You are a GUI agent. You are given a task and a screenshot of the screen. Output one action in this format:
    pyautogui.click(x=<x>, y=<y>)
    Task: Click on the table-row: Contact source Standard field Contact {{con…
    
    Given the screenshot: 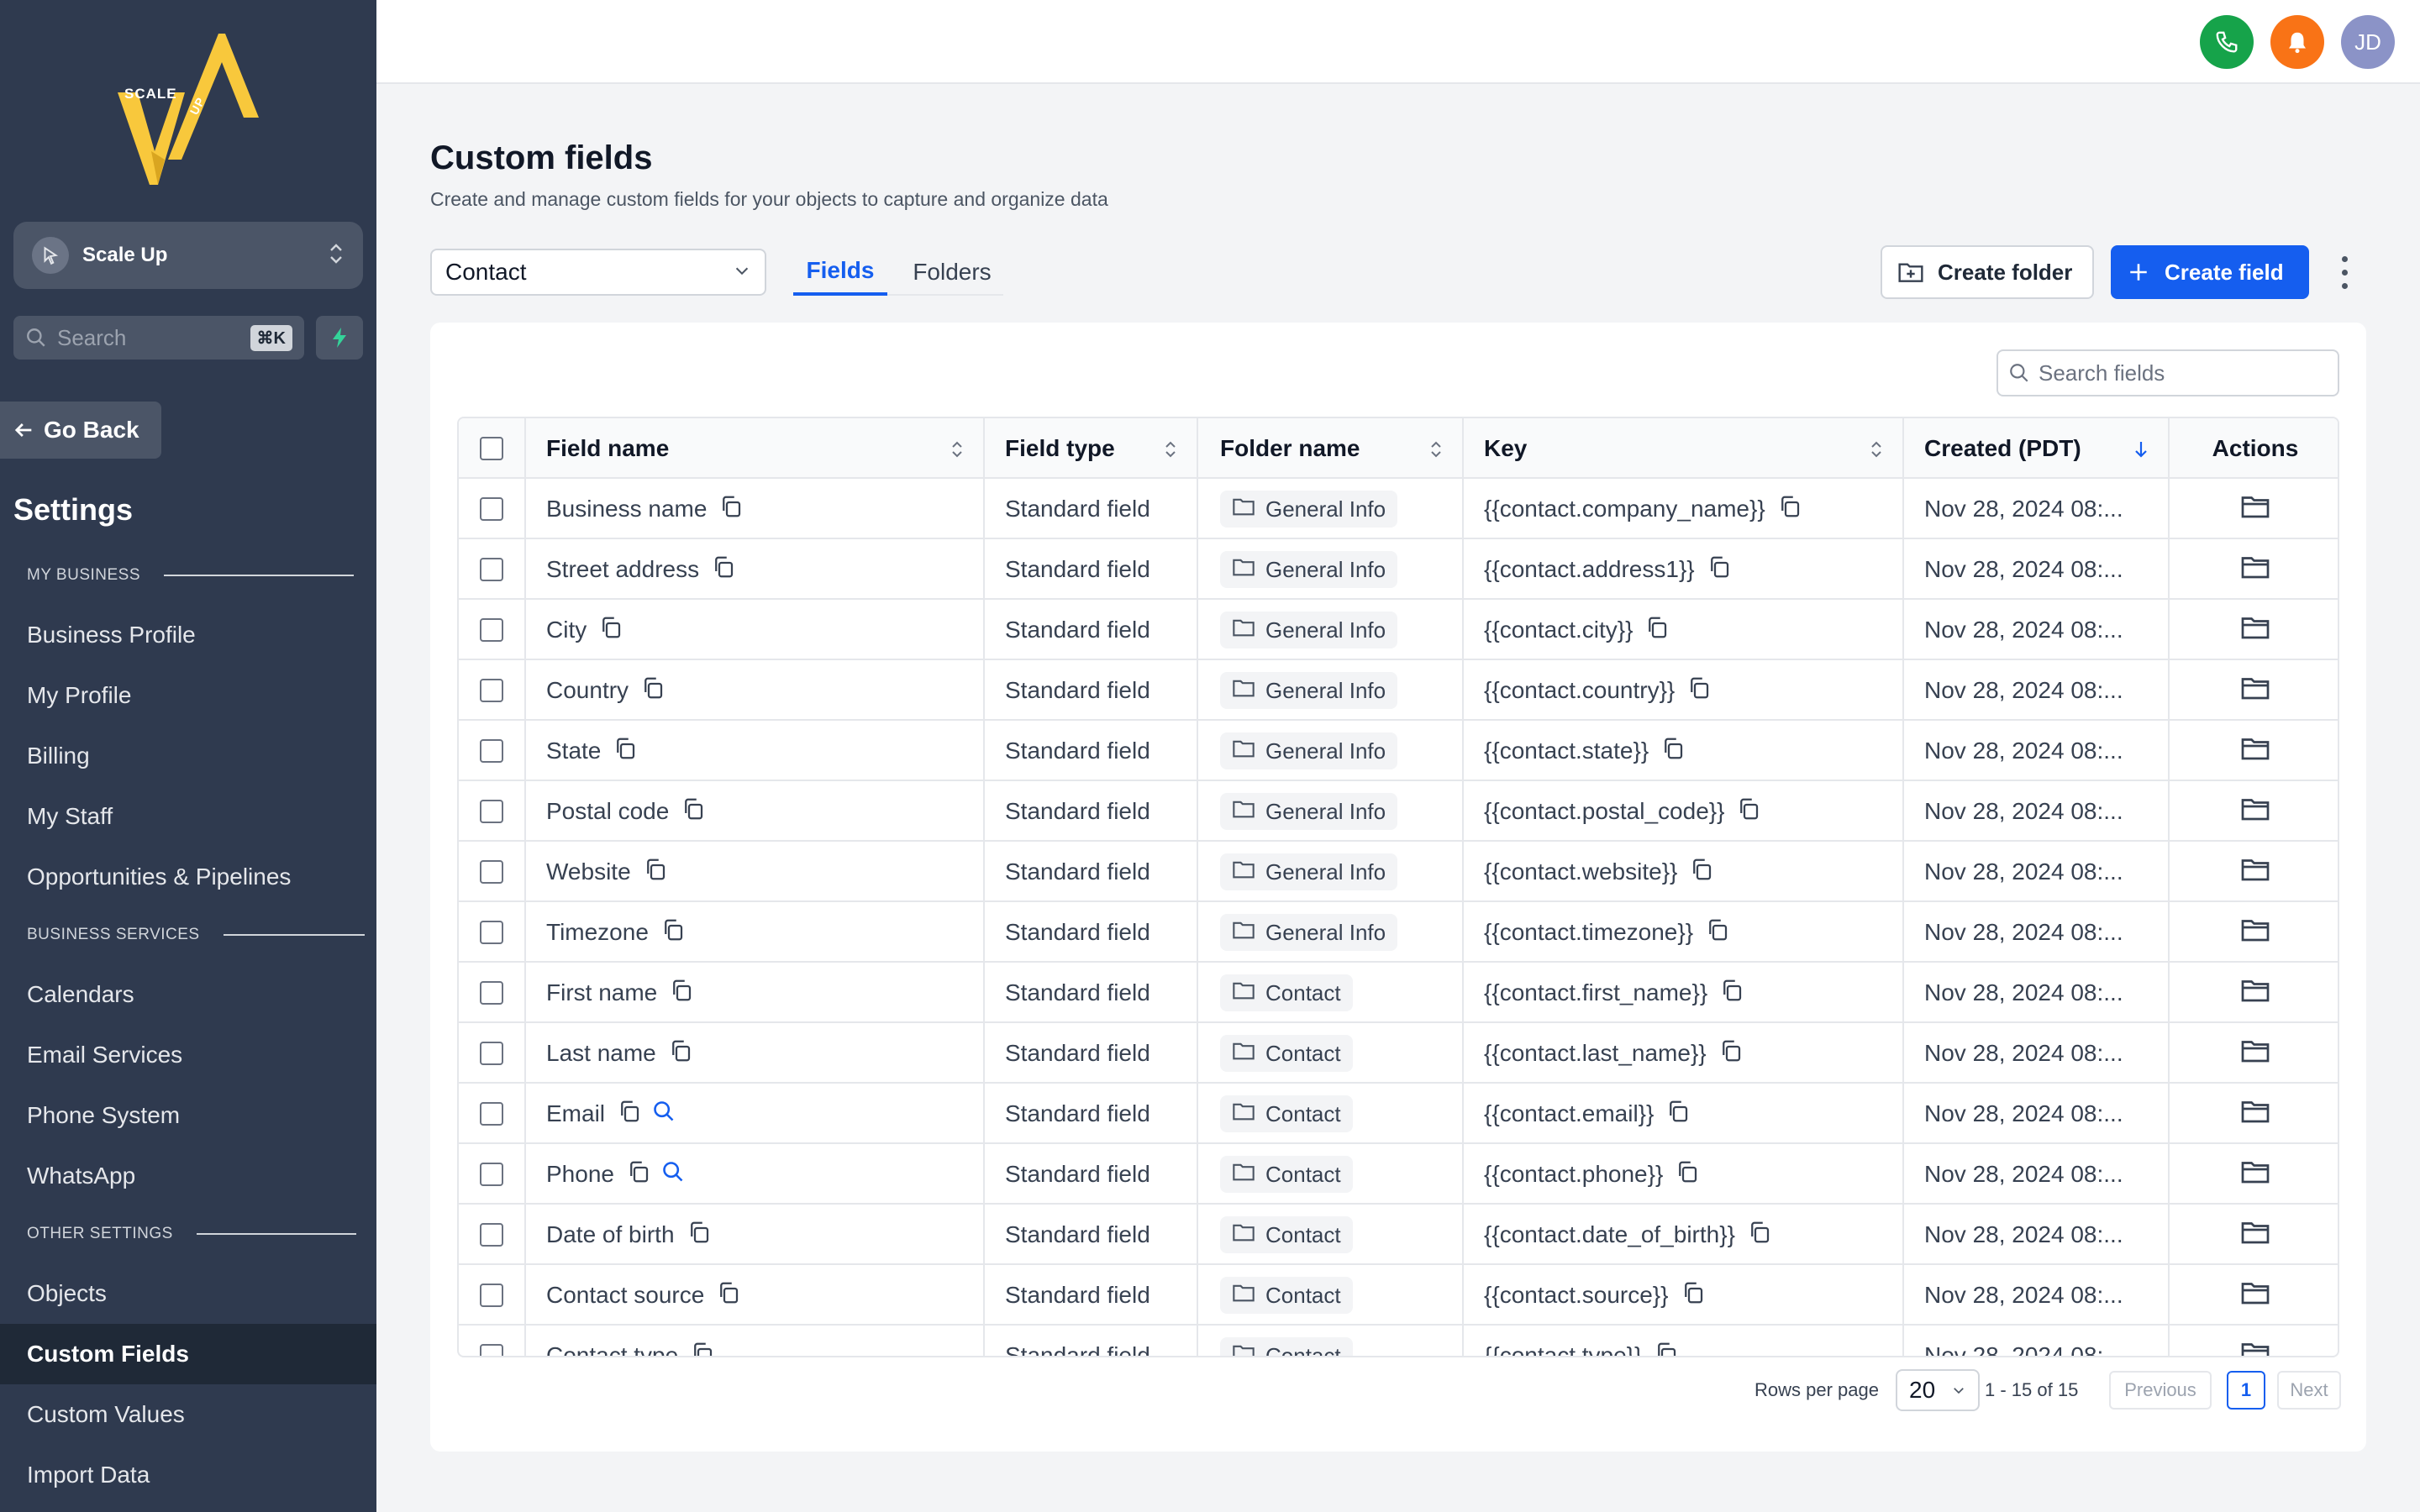 What is the action you would take?
    pyautogui.click(x=1398, y=1295)
    